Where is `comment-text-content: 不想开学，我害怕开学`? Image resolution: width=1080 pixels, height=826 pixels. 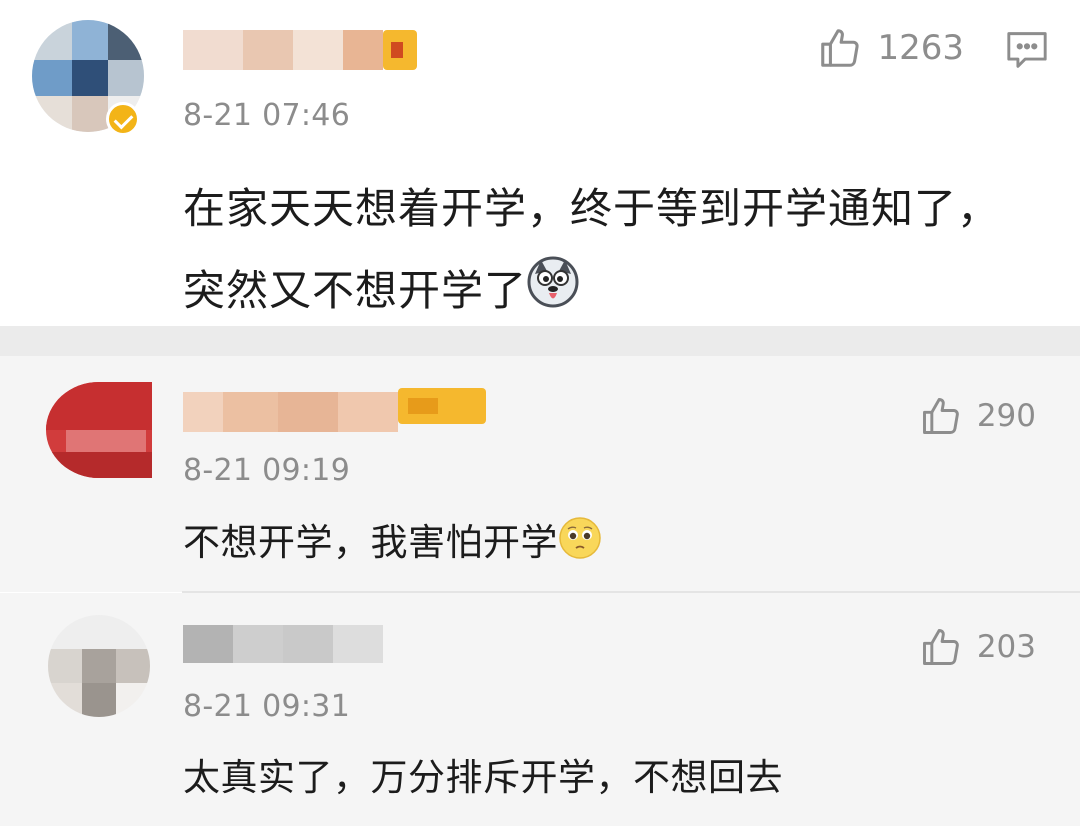 comment-text-content: 不想开学，我害怕开学 is located at coordinates (370, 542).